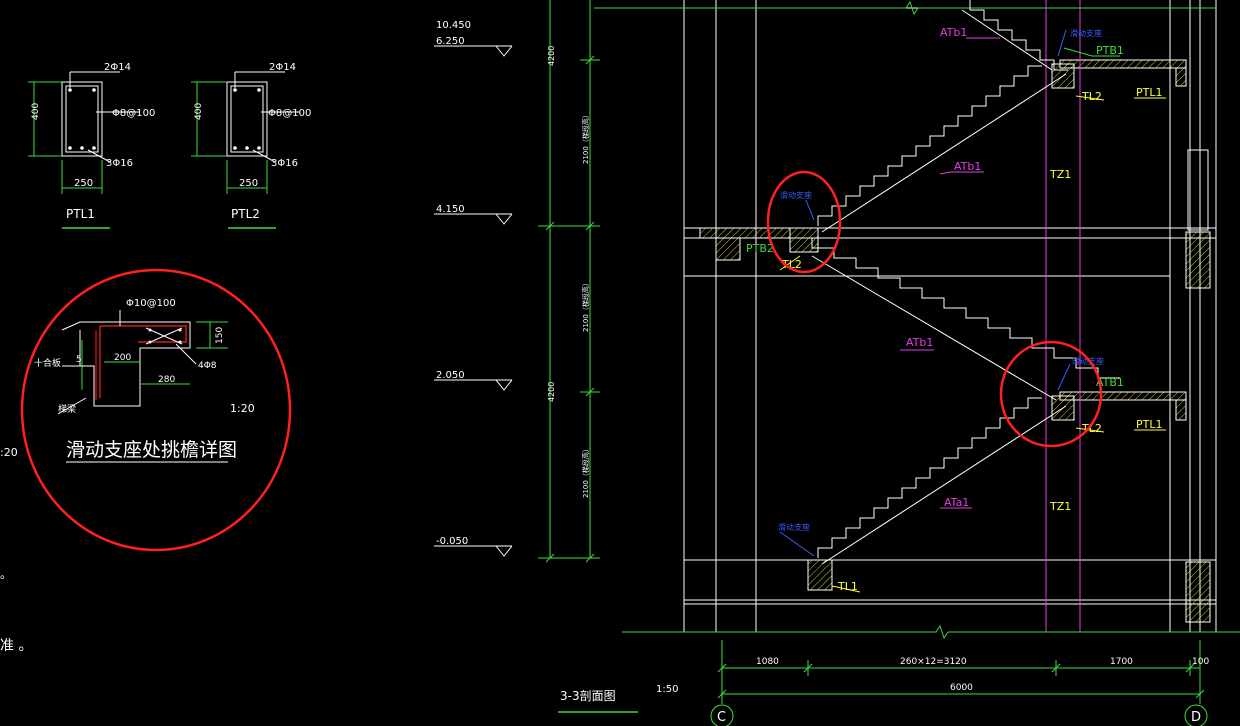  I want to click on column-tz1, so click(1063, 316).